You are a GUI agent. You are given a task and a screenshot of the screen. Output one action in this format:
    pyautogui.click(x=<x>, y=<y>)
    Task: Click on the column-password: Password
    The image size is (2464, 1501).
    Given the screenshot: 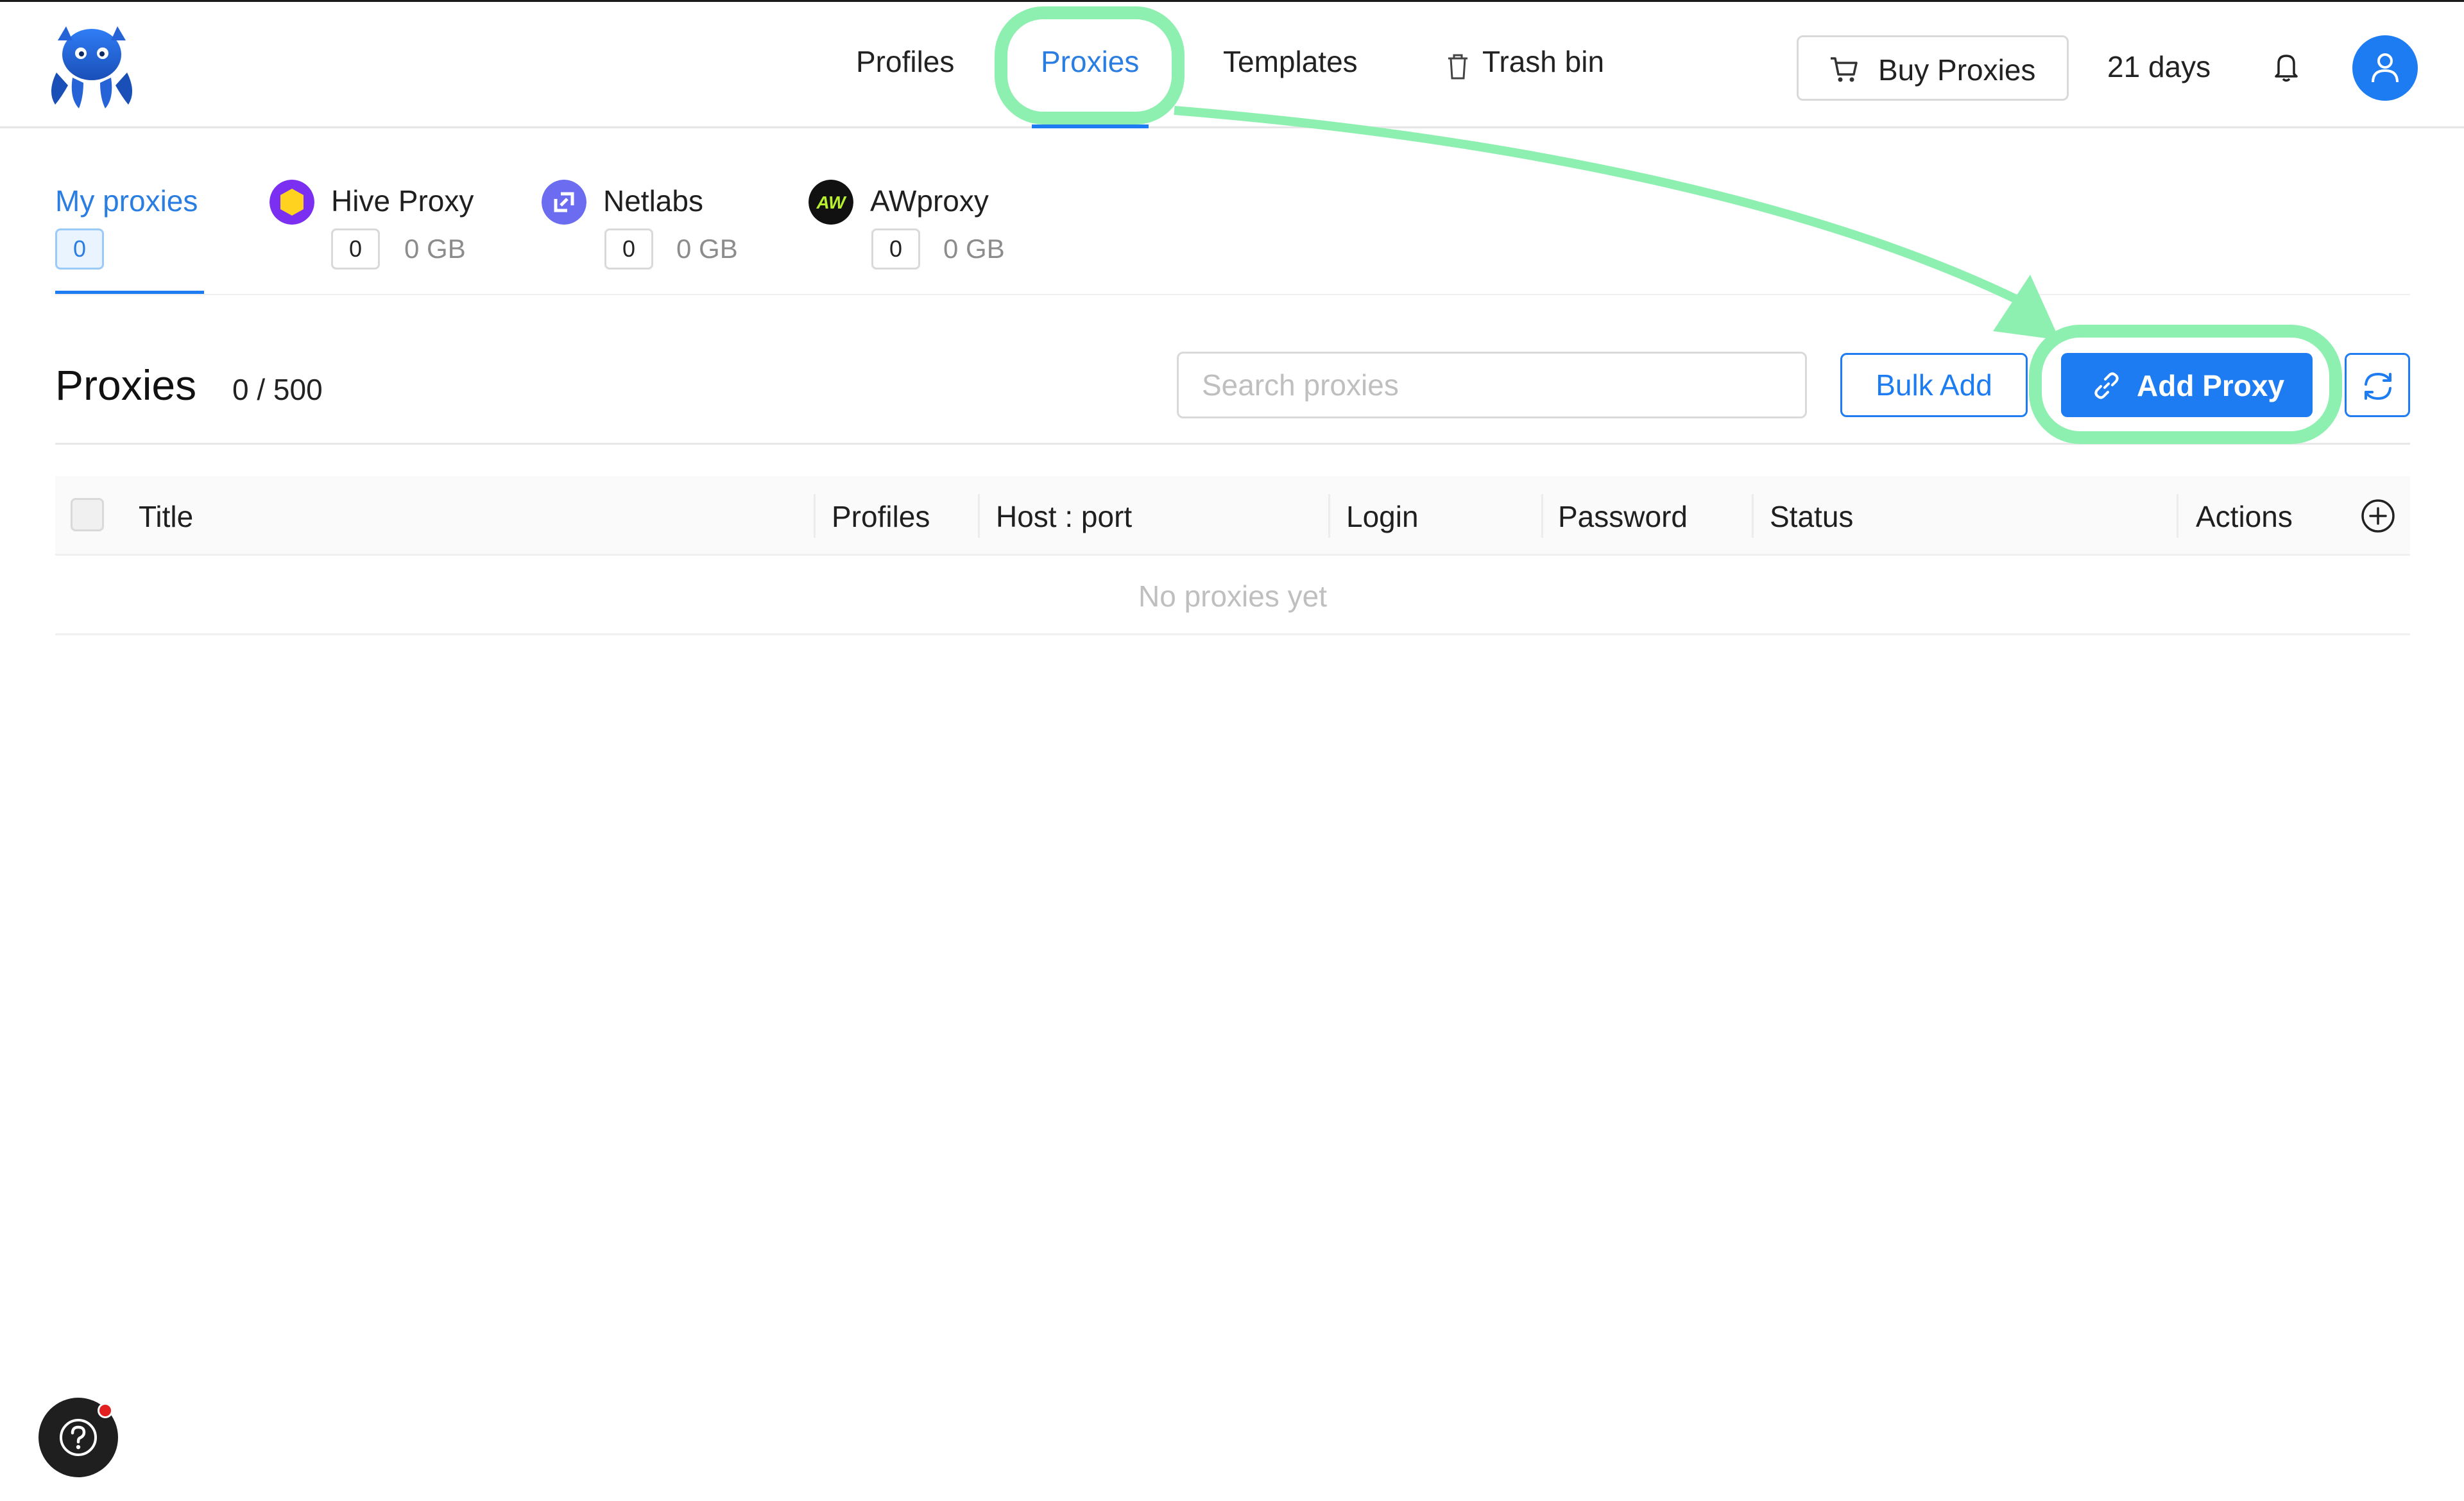 What is the action you would take?
    pyautogui.click(x=1623, y=516)
    